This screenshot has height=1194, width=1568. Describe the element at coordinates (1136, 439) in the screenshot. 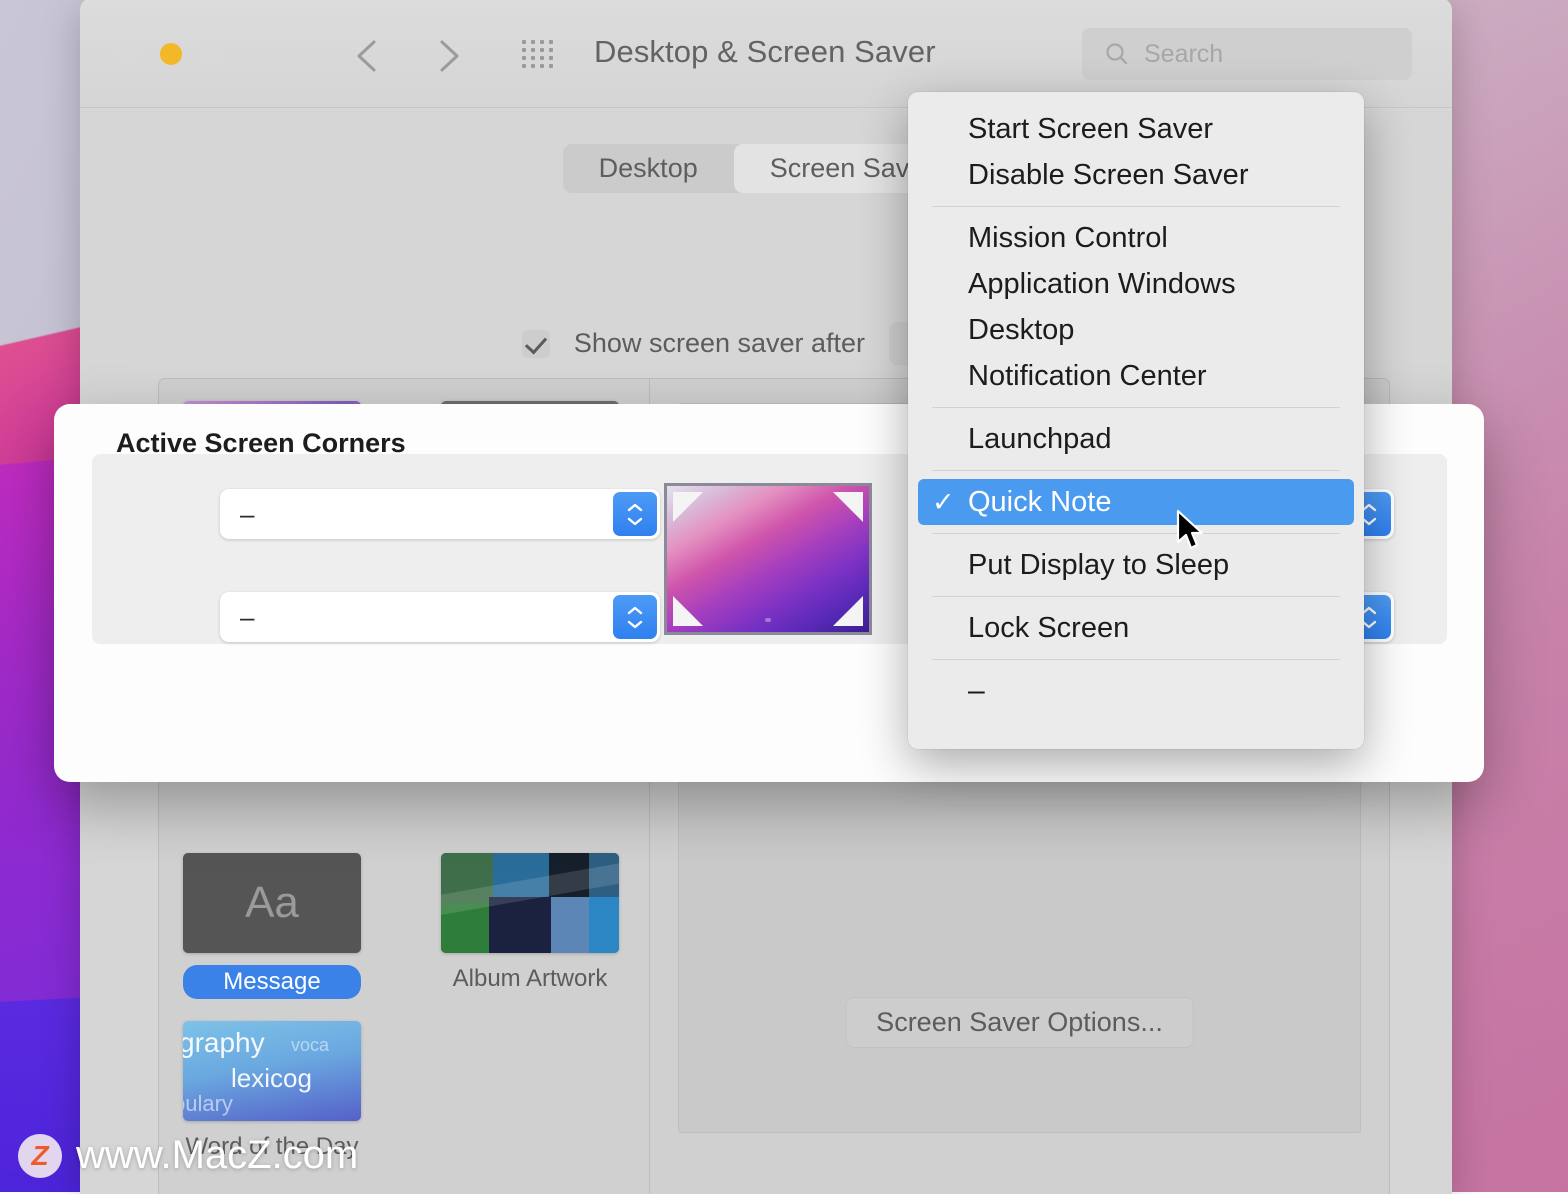

I see `menu-item-launchpad: Launchpad` at that location.